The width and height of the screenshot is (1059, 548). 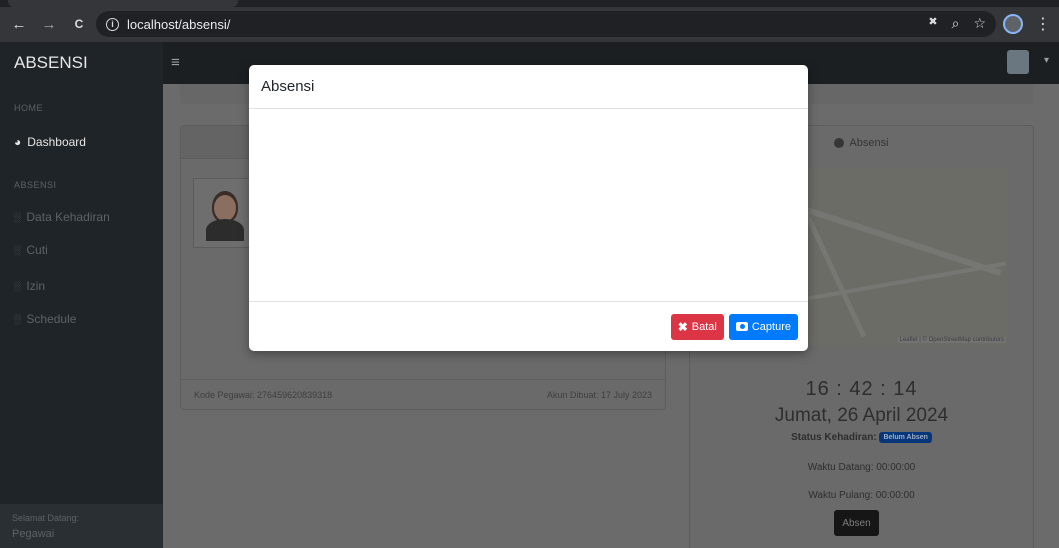 What do you see at coordinates (528, 87) in the screenshot?
I see `modal-header: Absensi` at bounding box center [528, 87].